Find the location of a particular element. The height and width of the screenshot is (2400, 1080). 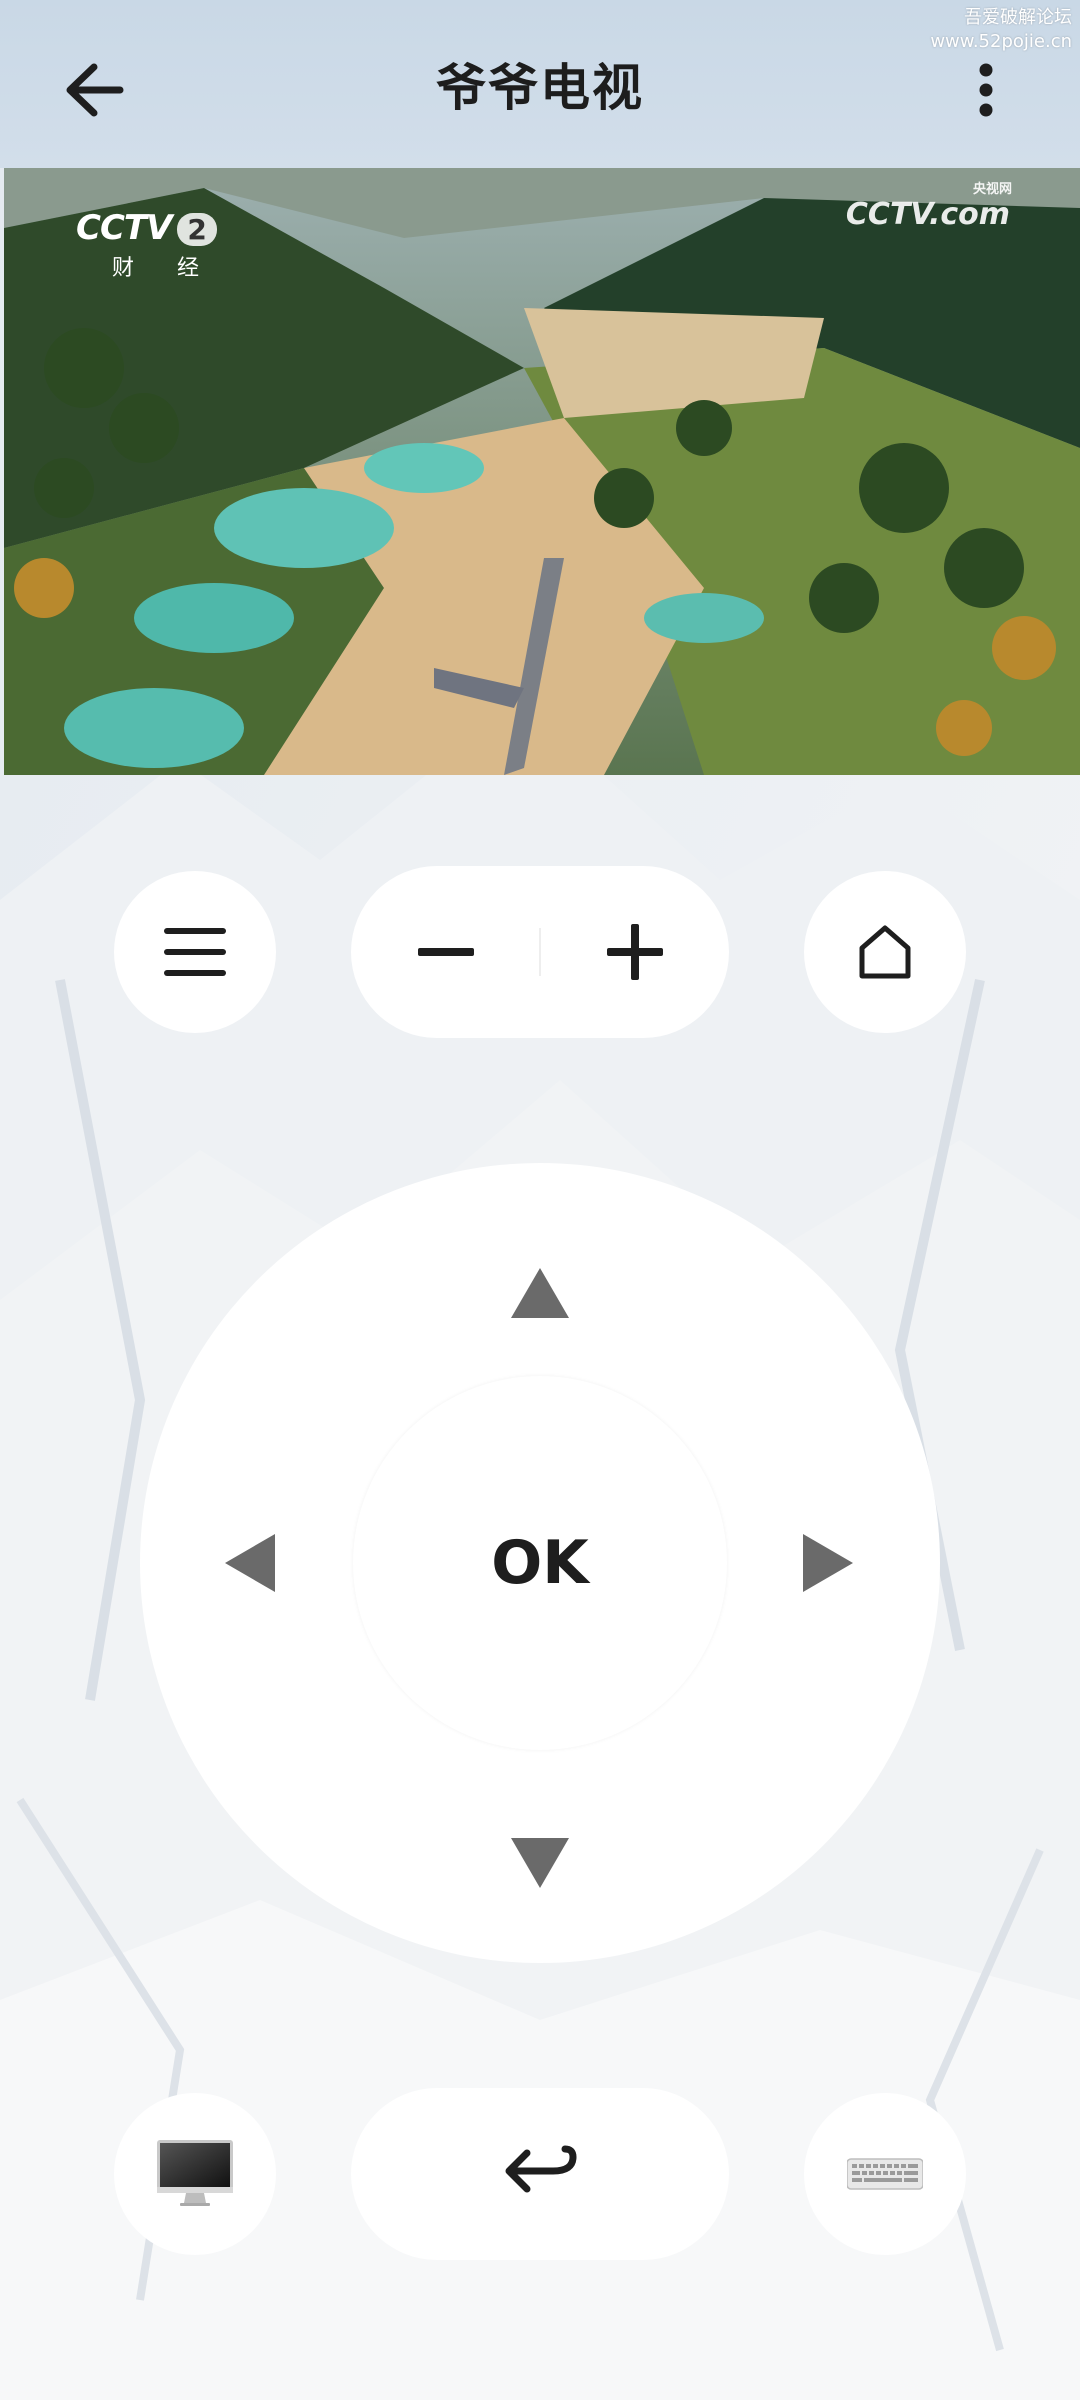

volume-down-button is located at coordinates (445, 952).